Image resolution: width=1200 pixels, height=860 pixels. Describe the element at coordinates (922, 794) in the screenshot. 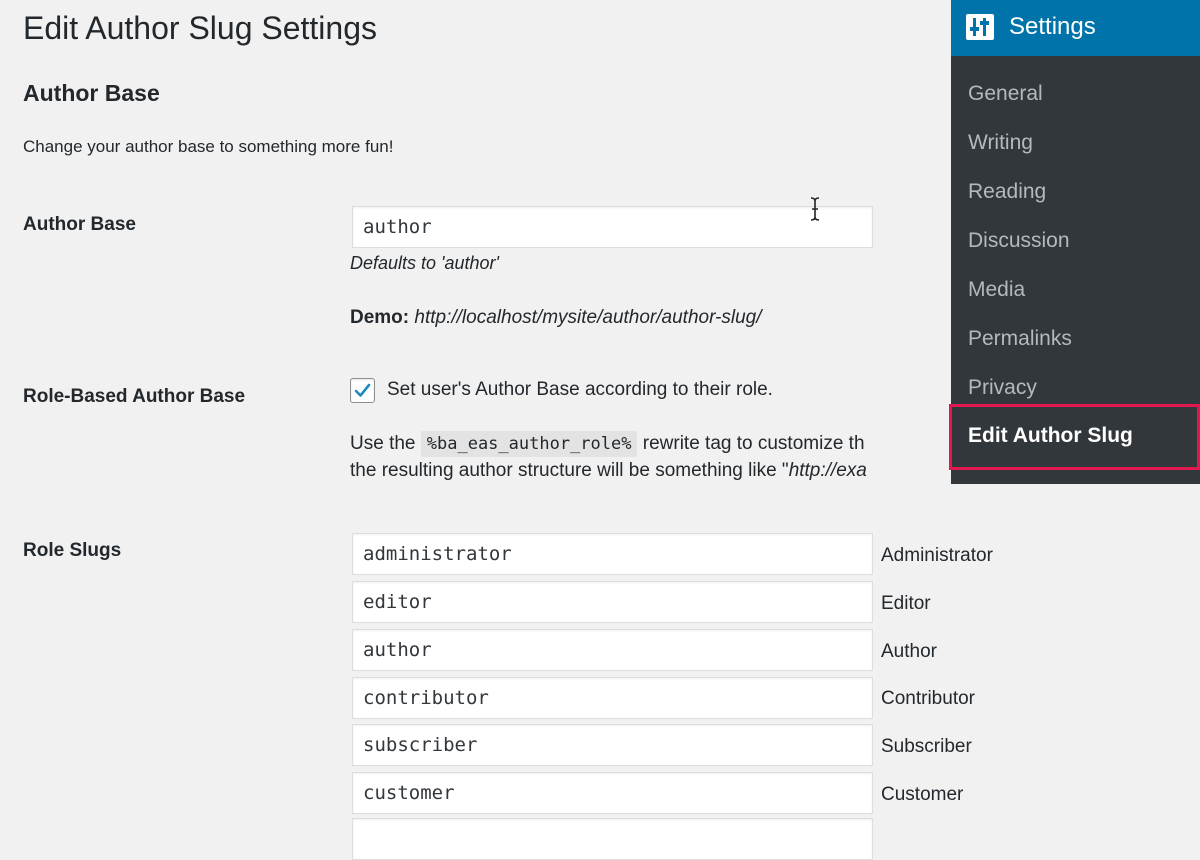

I see `role-caption-customer: Customer` at that location.